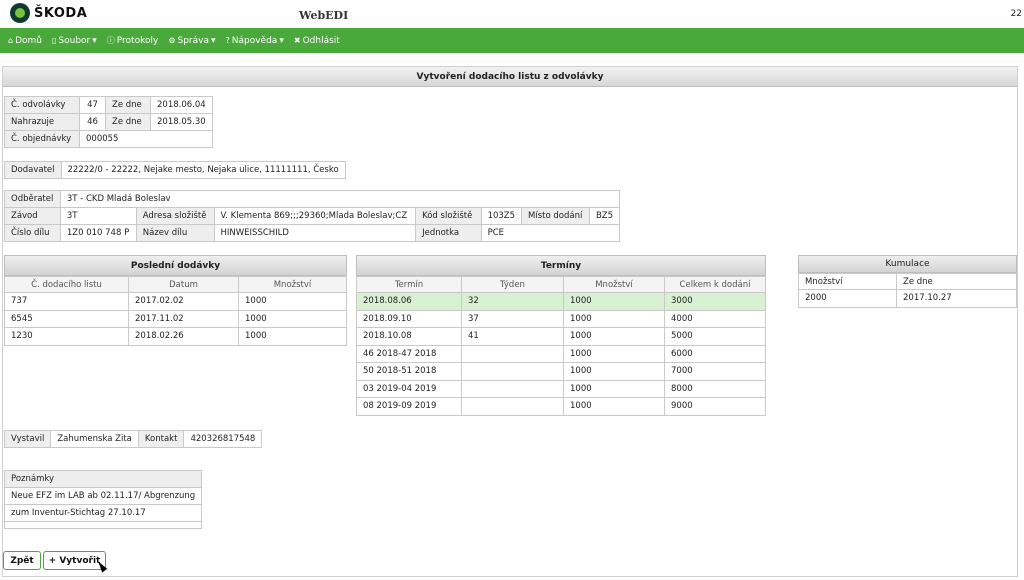  I want to click on cumulation-title: Kumulace, so click(907, 264).